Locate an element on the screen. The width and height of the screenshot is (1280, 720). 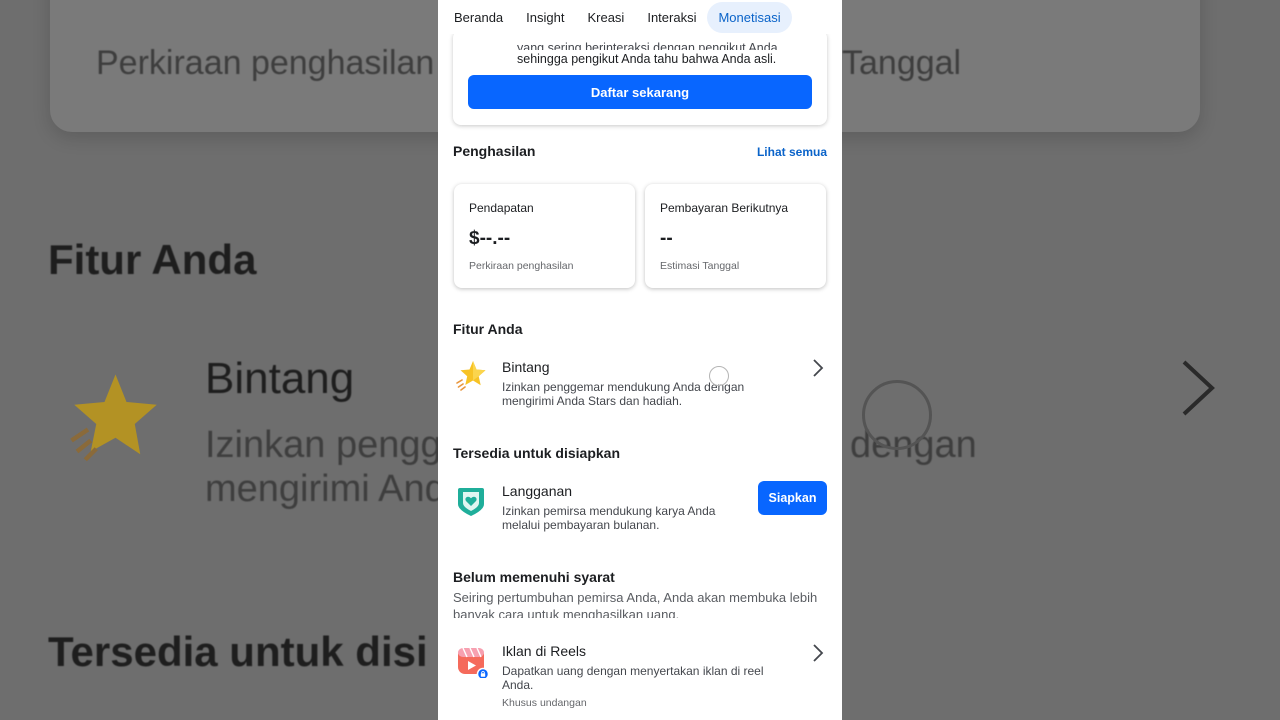
bg-chevron-right-icon is located at coordinates (1198, 388).